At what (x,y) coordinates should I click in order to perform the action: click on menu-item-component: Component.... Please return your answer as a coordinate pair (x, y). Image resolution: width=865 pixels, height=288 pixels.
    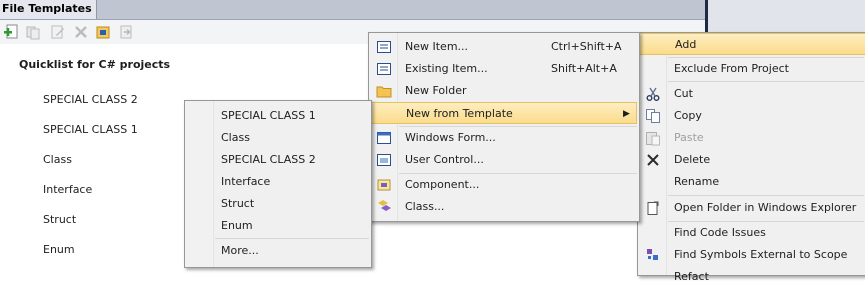
    Looking at the image, I should click on (504, 185).